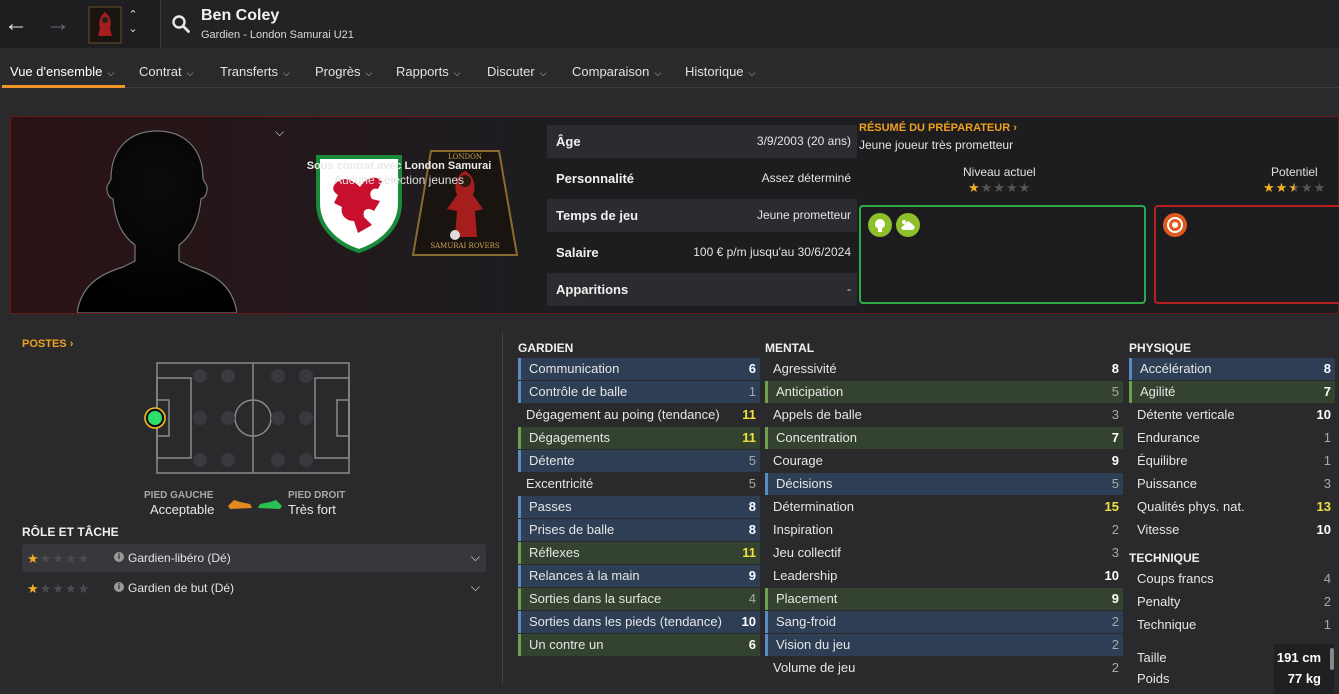 The height and width of the screenshot is (694, 1339). I want to click on attribute-row: Agressivité 8, so click(944, 369).